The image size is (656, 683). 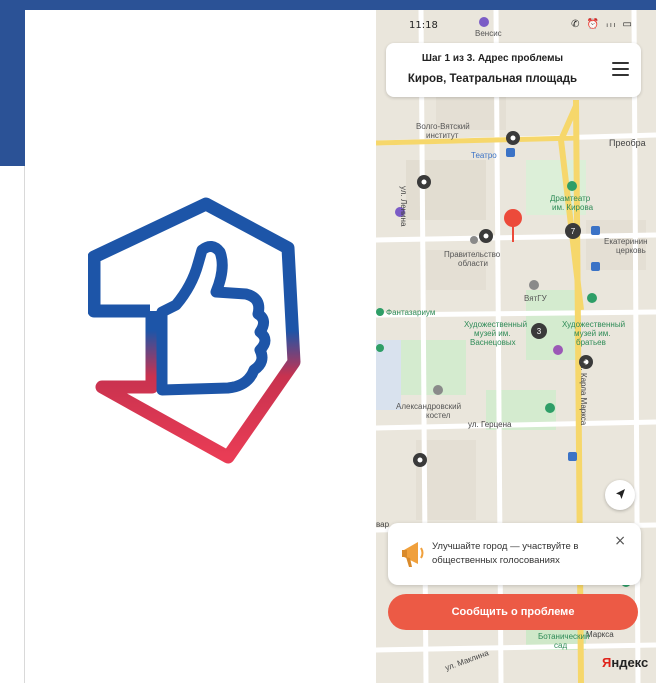 What do you see at coordinates (423, 25) in the screenshot?
I see `status-time: 11:18` at bounding box center [423, 25].